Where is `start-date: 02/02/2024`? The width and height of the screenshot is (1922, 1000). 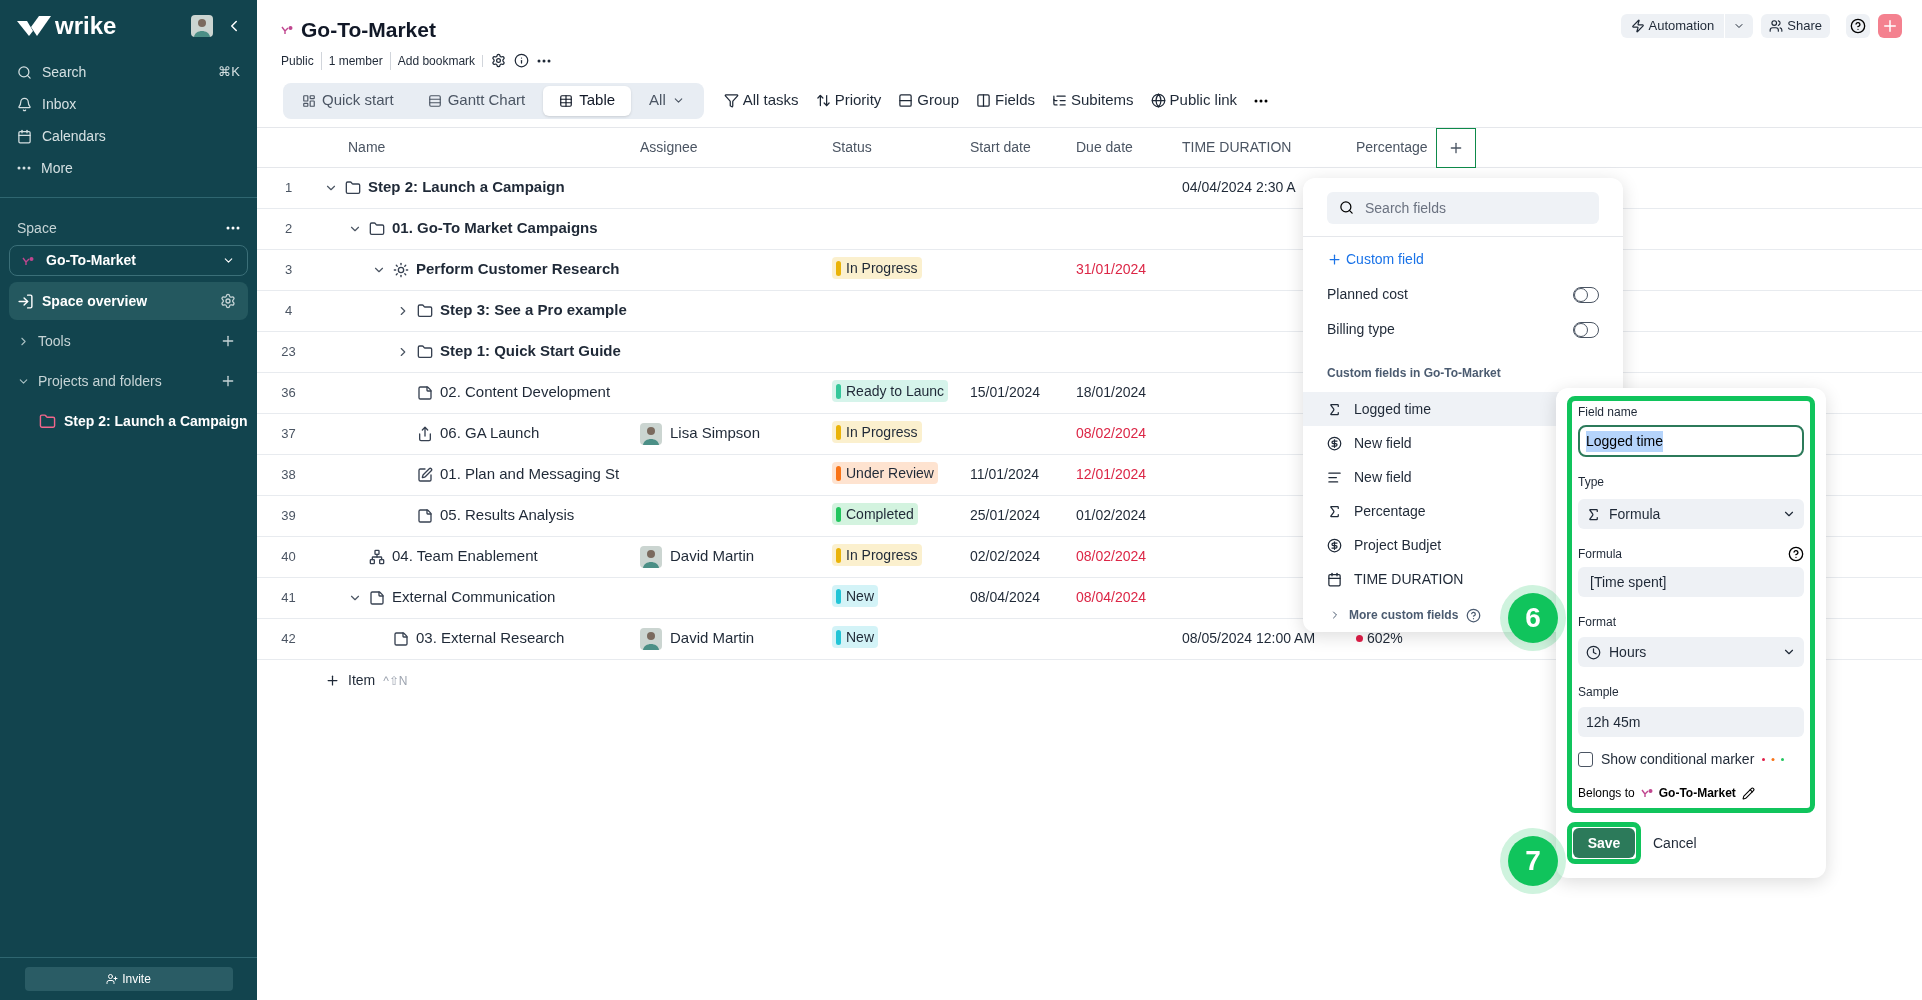
start-date: 02/02/2024 is located at coordinates (1005, 556).